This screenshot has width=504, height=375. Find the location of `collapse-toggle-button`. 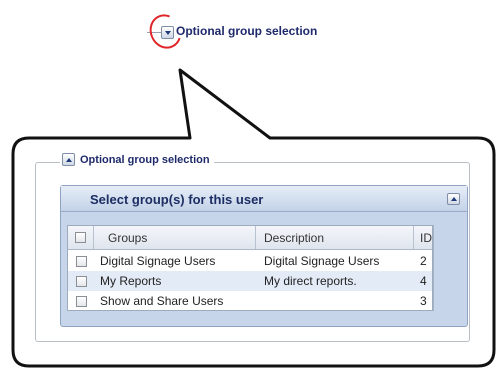

collapse-toggle-button is located at coordinates (68, 159).